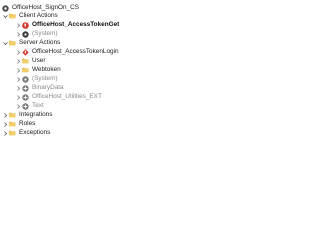 The width and height of the screenshot is (320, 250). I want to click on tree-item-extension-utilities: OfficeHost_Utilities_EXT, so click(58, 97).